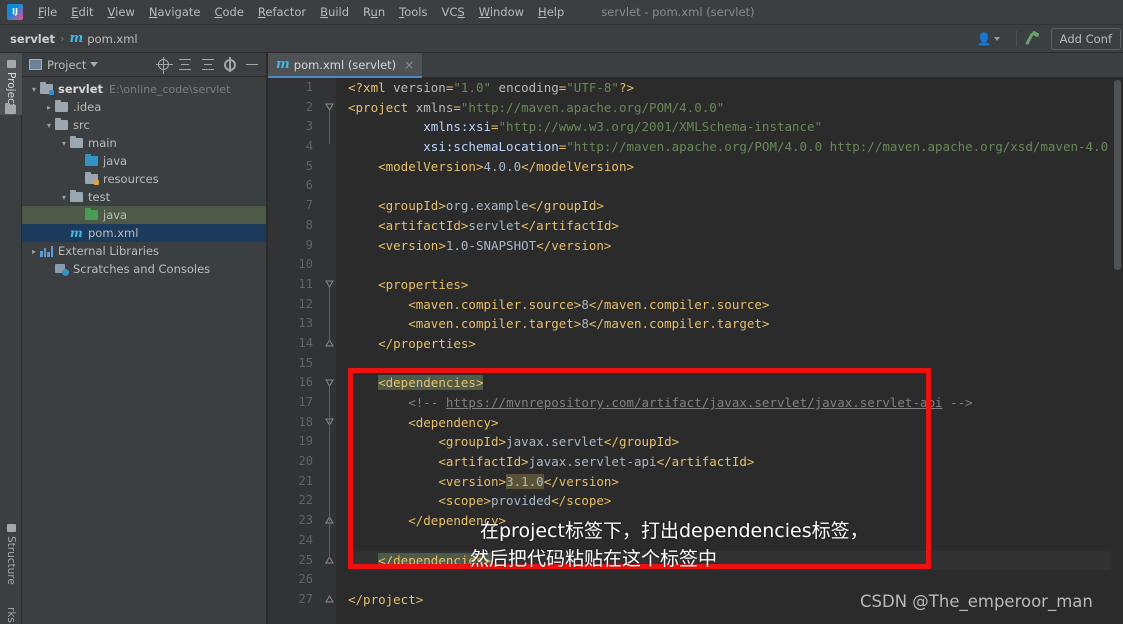 The image size is (1123, 624). Describe the element at coordinates (252, 65) in the screenshot. I see `hide-icon` at that location.